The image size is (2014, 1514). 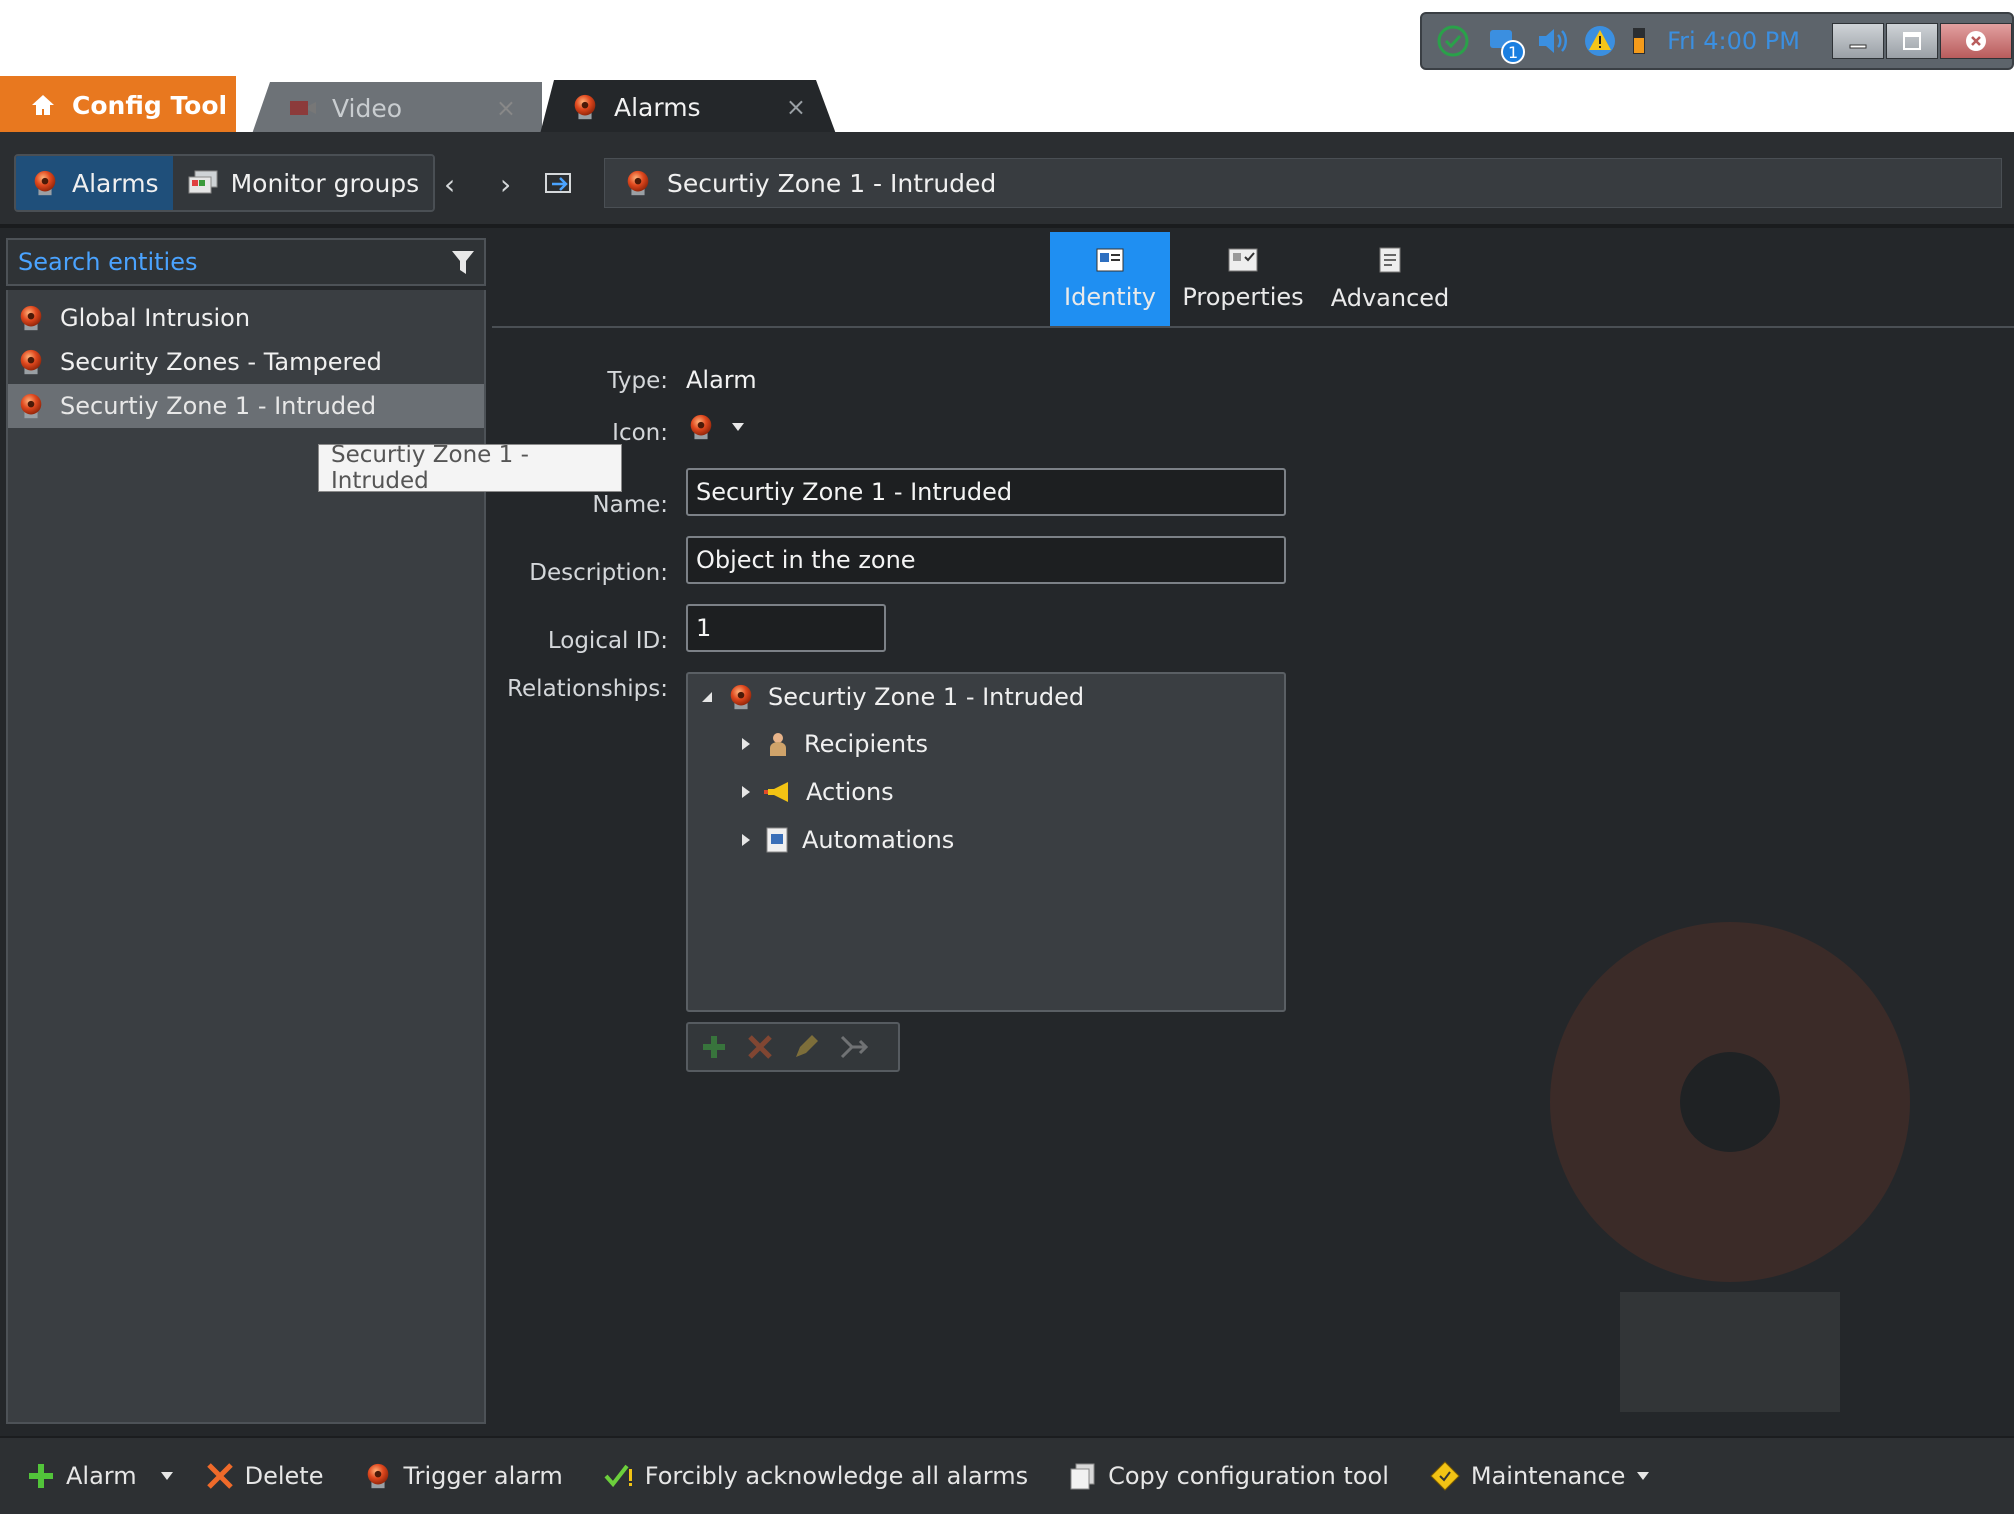 What do you see at coordinates (850, 792) in the screenshot?
I see `tree-node-label: Actions` at bounding box center [850, 792].